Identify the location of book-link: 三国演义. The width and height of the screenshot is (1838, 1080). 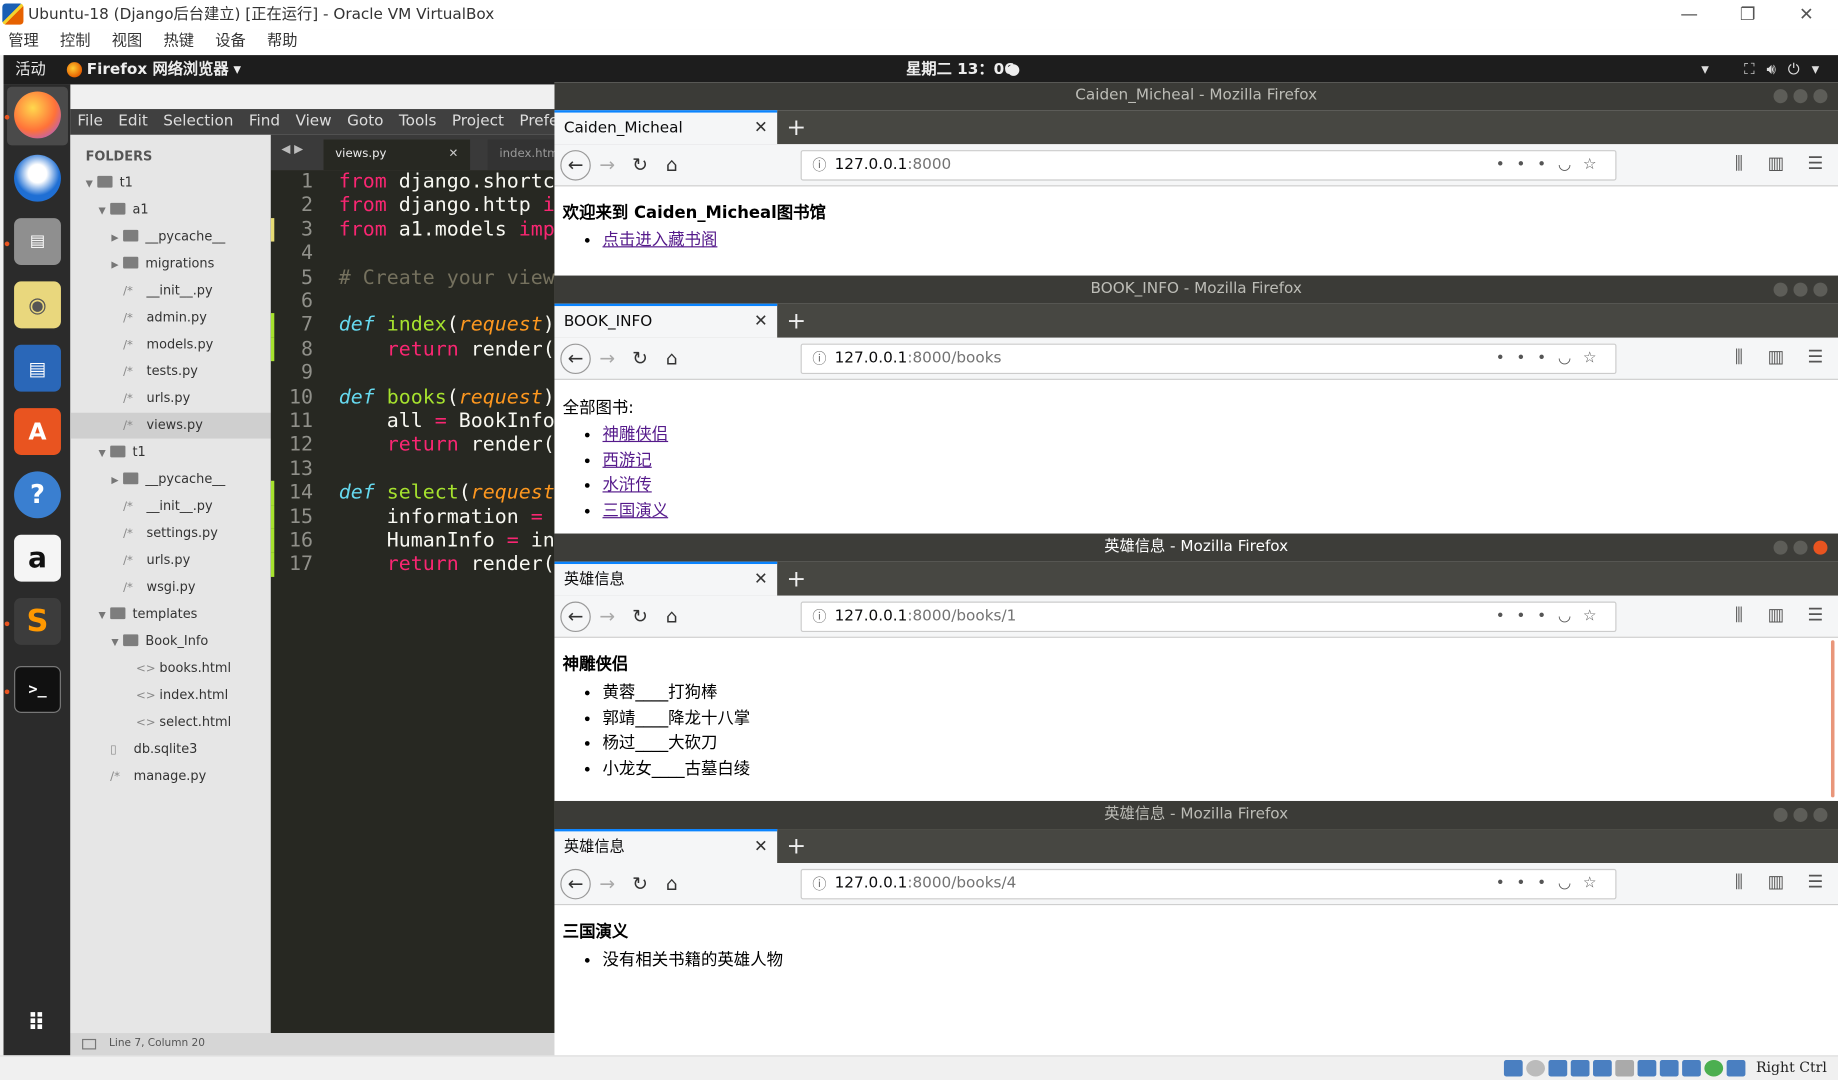
(636, 510).